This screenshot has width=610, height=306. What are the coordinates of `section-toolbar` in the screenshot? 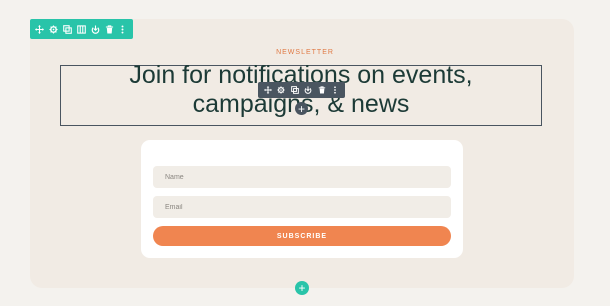 It's located at (81, 29).